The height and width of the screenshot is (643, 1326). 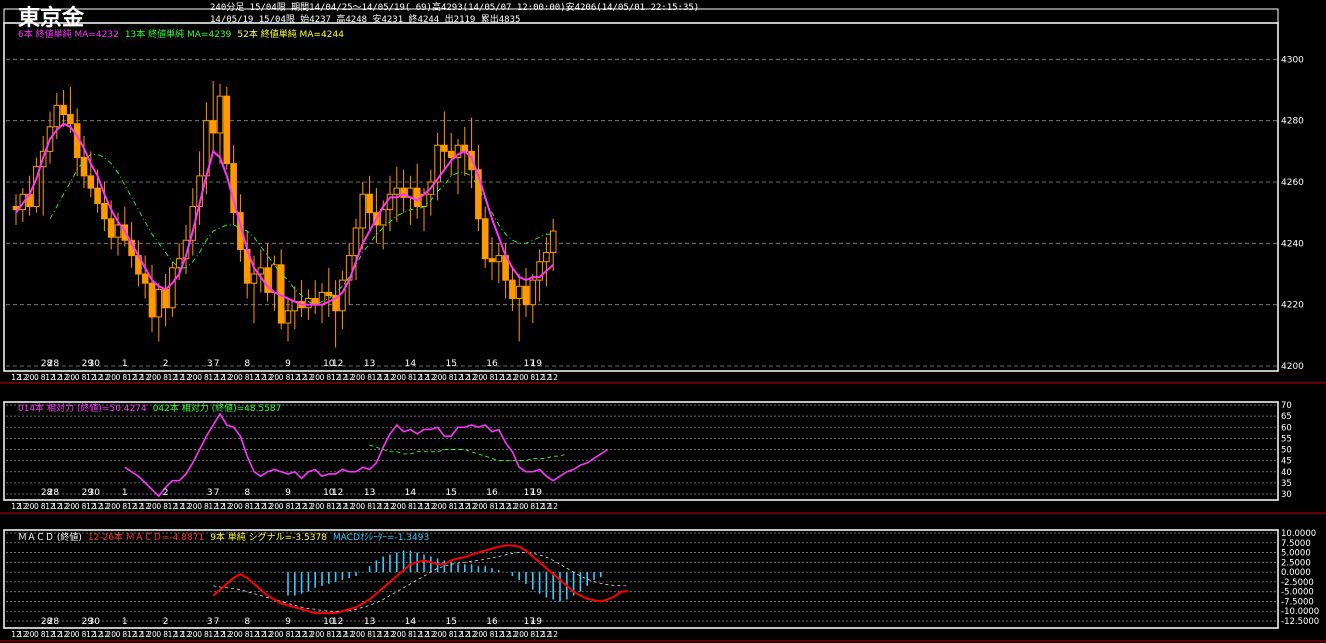 What do you see at coordinates (118, 634) in the screenshot?
I see `macd-time-15: 0` at bounding box center [118, 634].